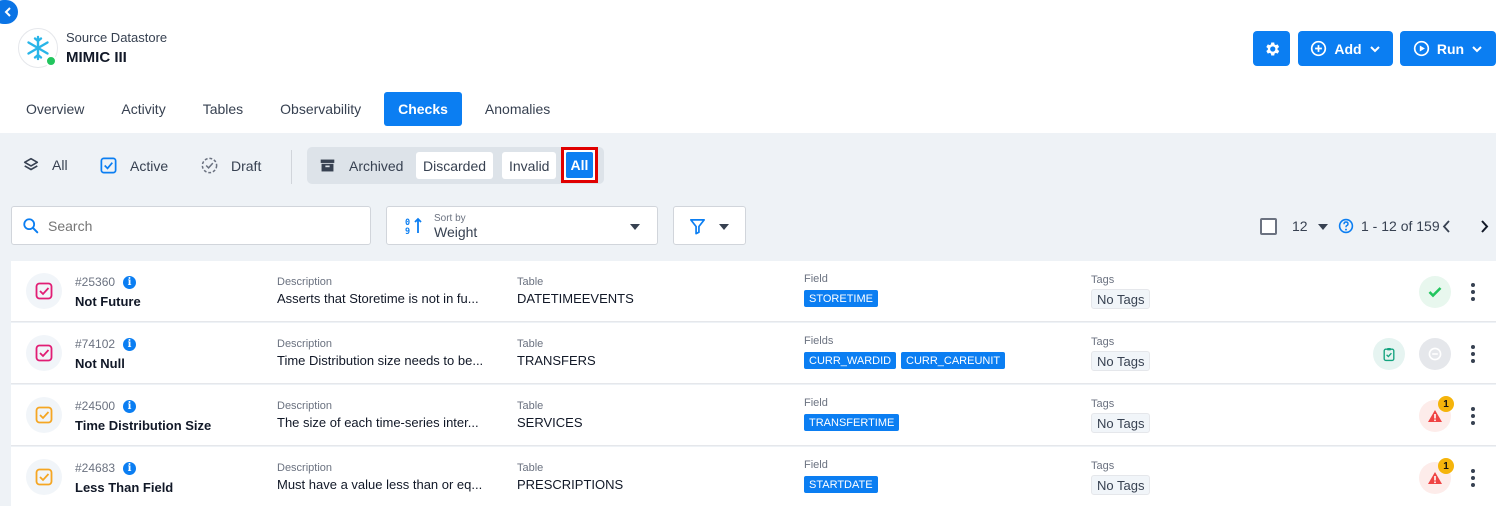  Describe the element at coordinates (1484, 226) in the screenshot. I see `next-page-icon` at that location.